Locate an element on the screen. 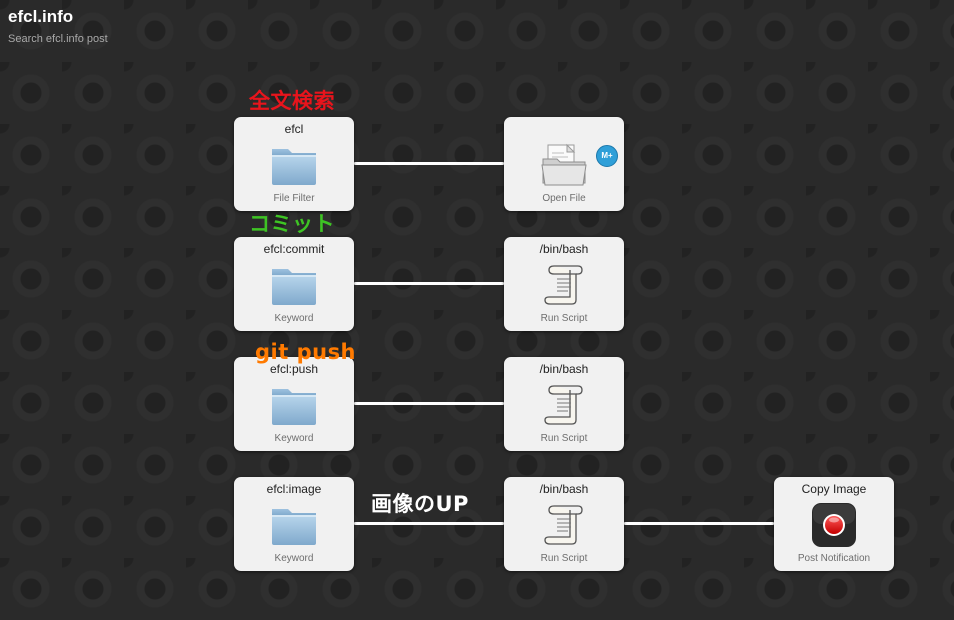  node-title: efcl:commit is located at coordinates (294, 249).